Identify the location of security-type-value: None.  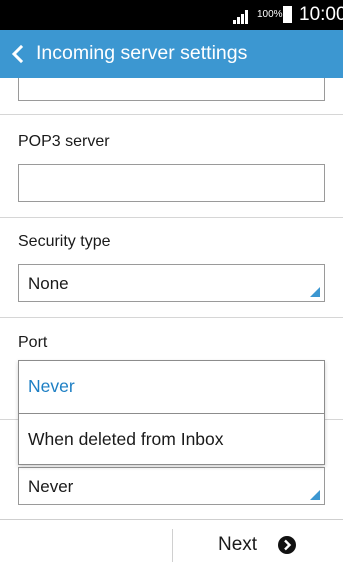
(48, 283).